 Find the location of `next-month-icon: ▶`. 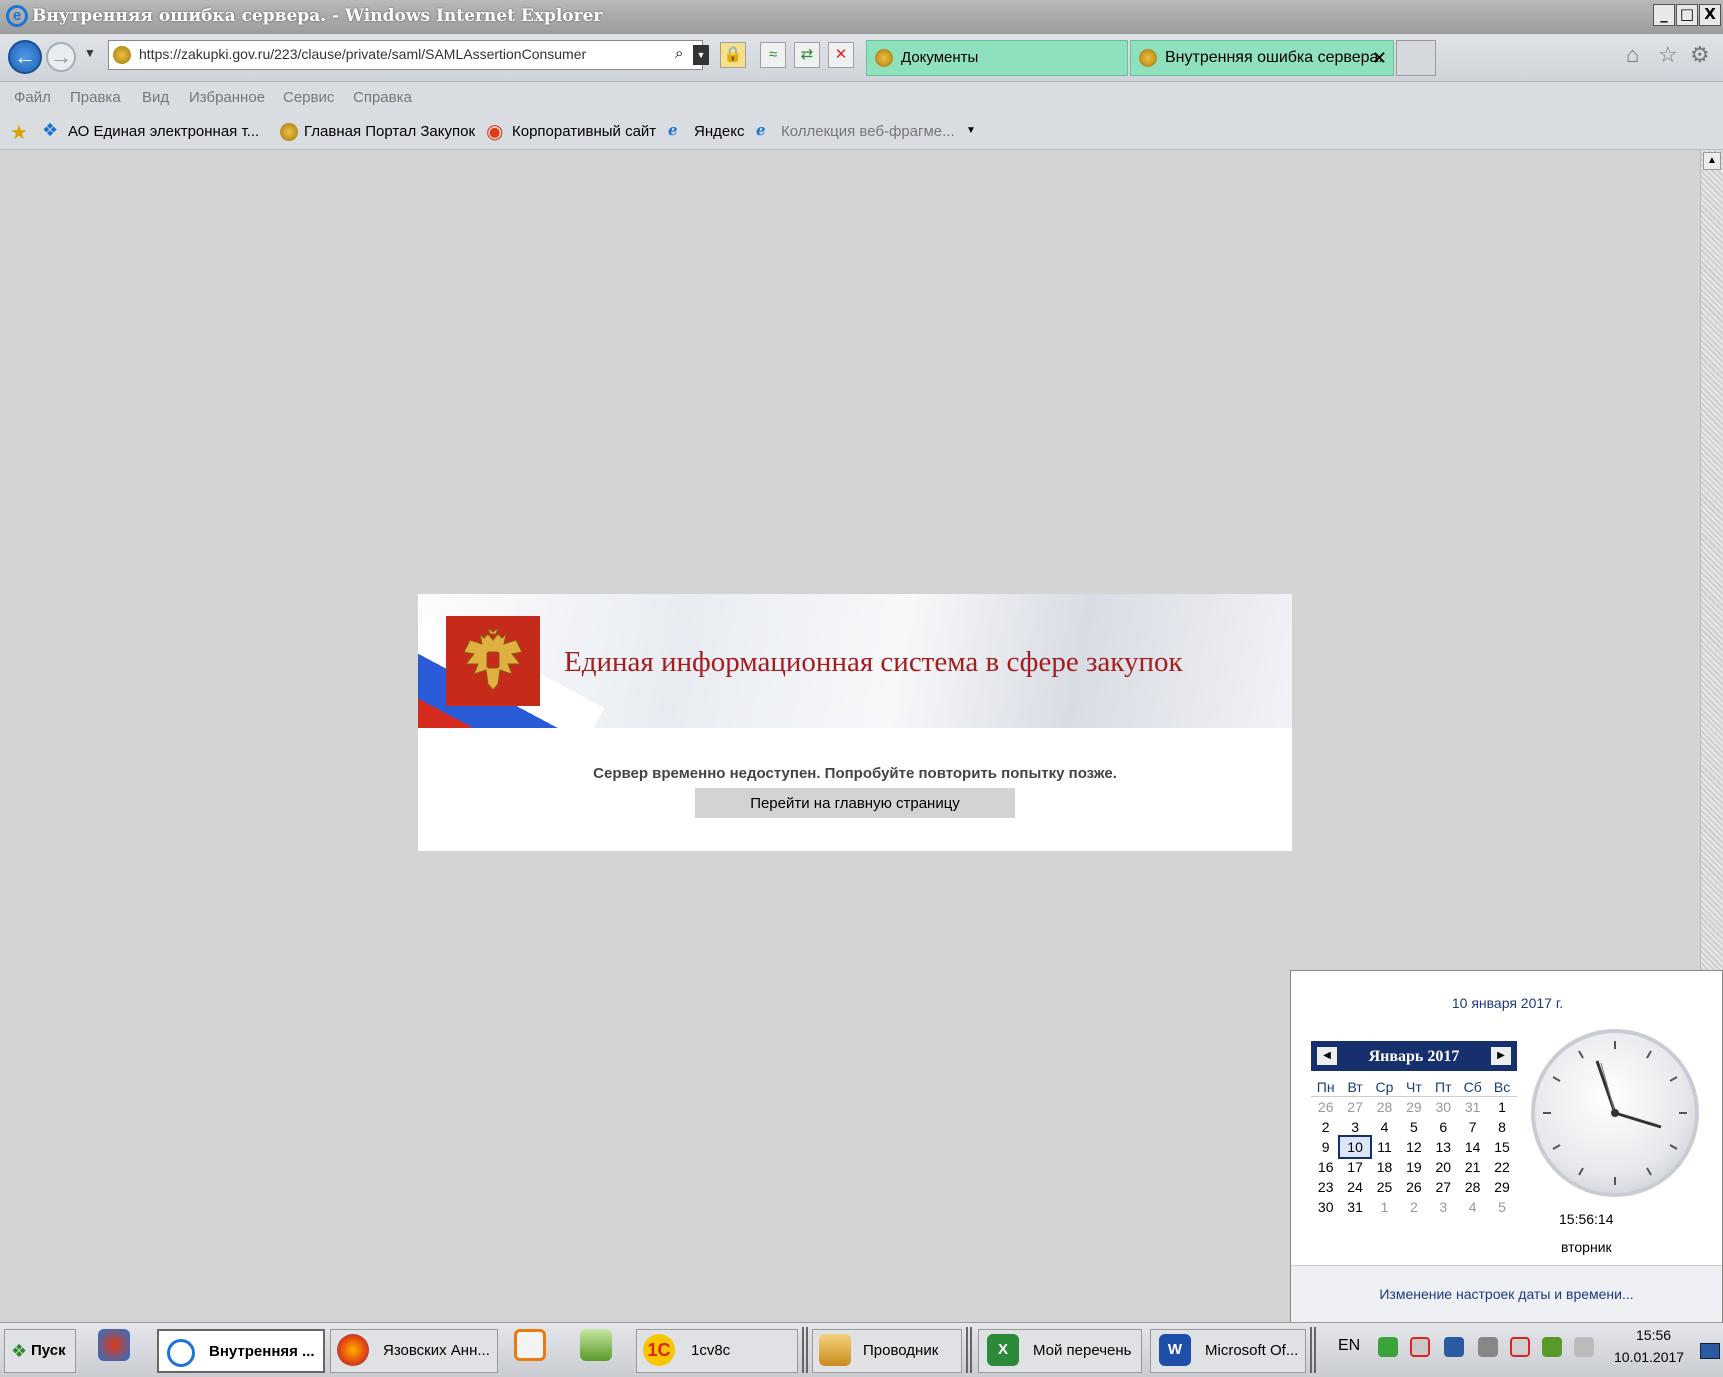

next-month-icon: ▶ is located at coordinates (1501, 1056).